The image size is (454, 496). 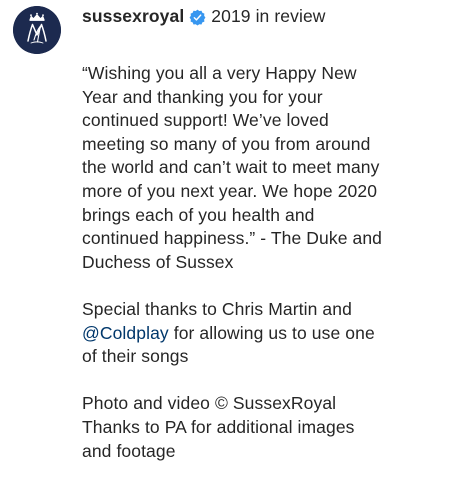 I want to click on quote-line: “Wishing you all a very Happy New, so click(x=219, y=73).